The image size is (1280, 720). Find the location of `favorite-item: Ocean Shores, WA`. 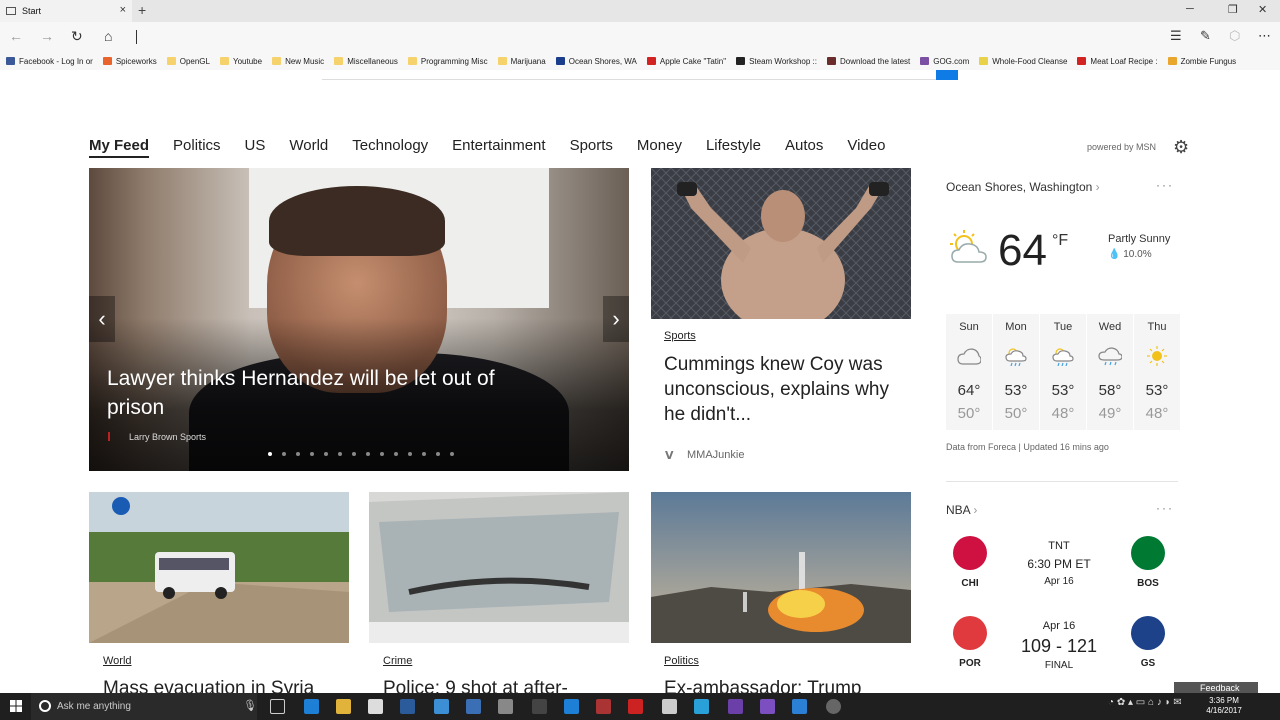

favorite-item: Ocean Shores, WA is located at coordinates (596, 61).